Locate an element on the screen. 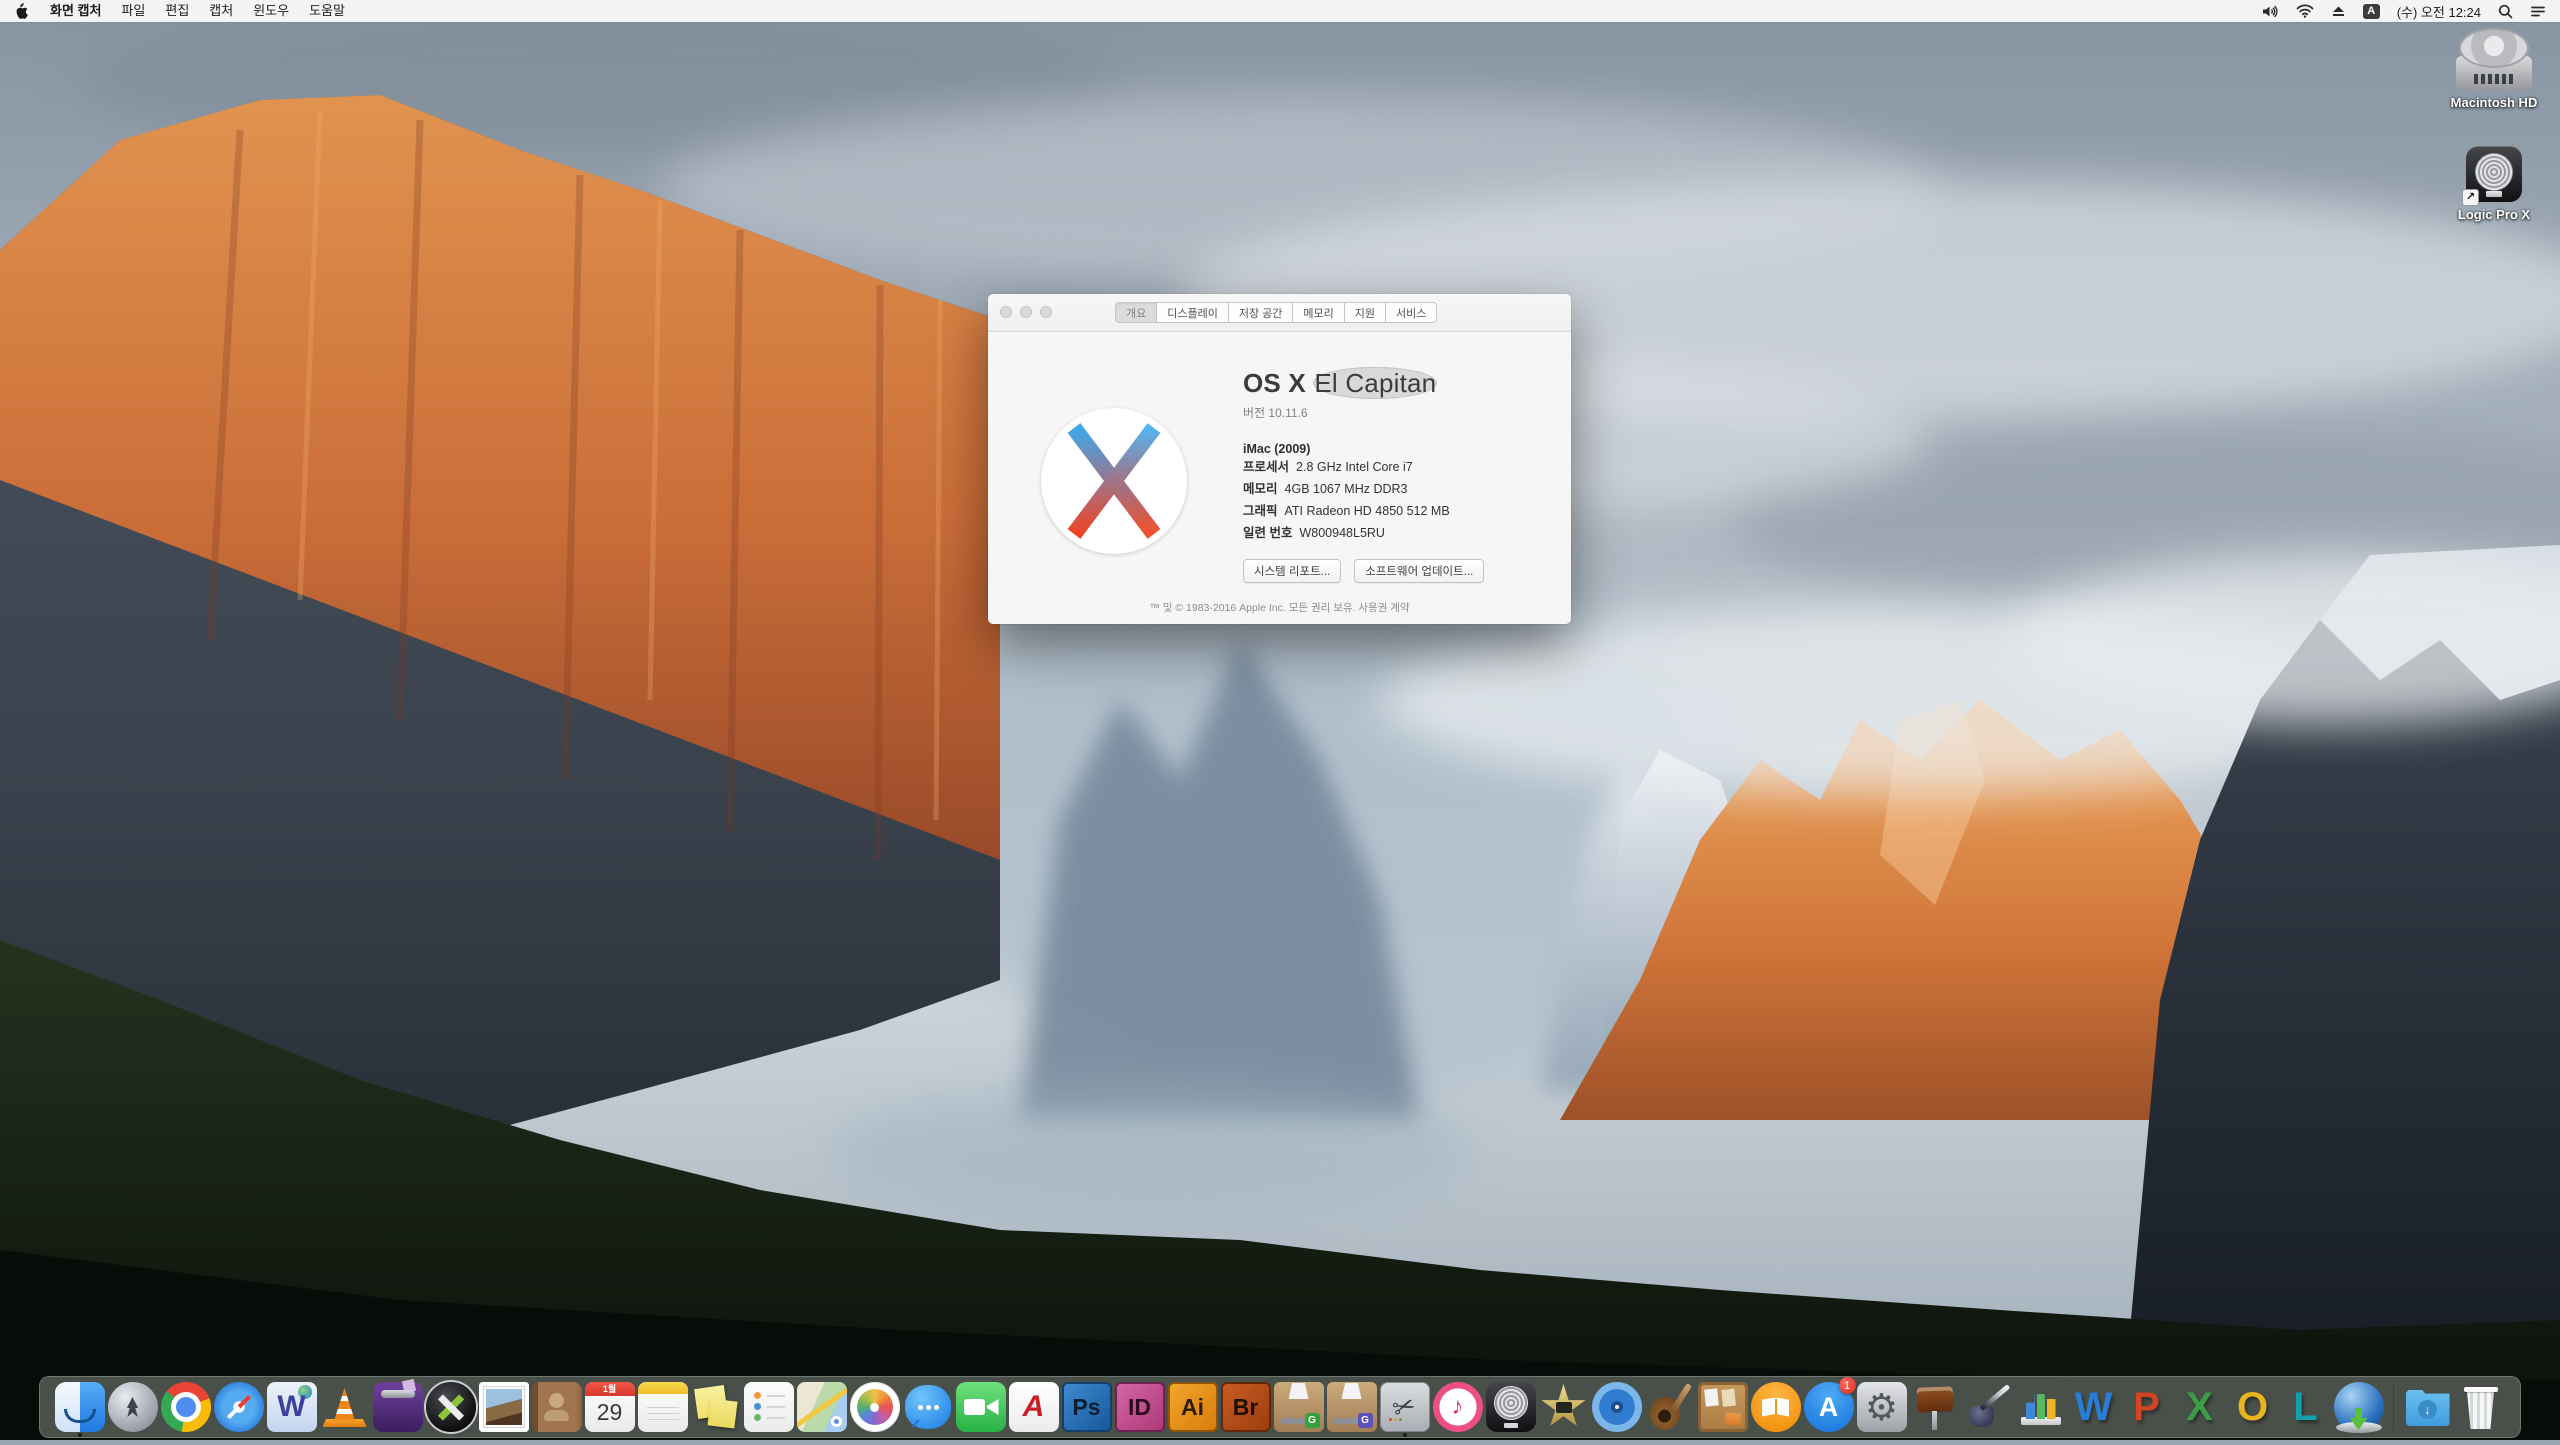 The height and width of the screenshot is (1445, 2560). tab-memory: 메모리 is located at coordinates (1318, 312).